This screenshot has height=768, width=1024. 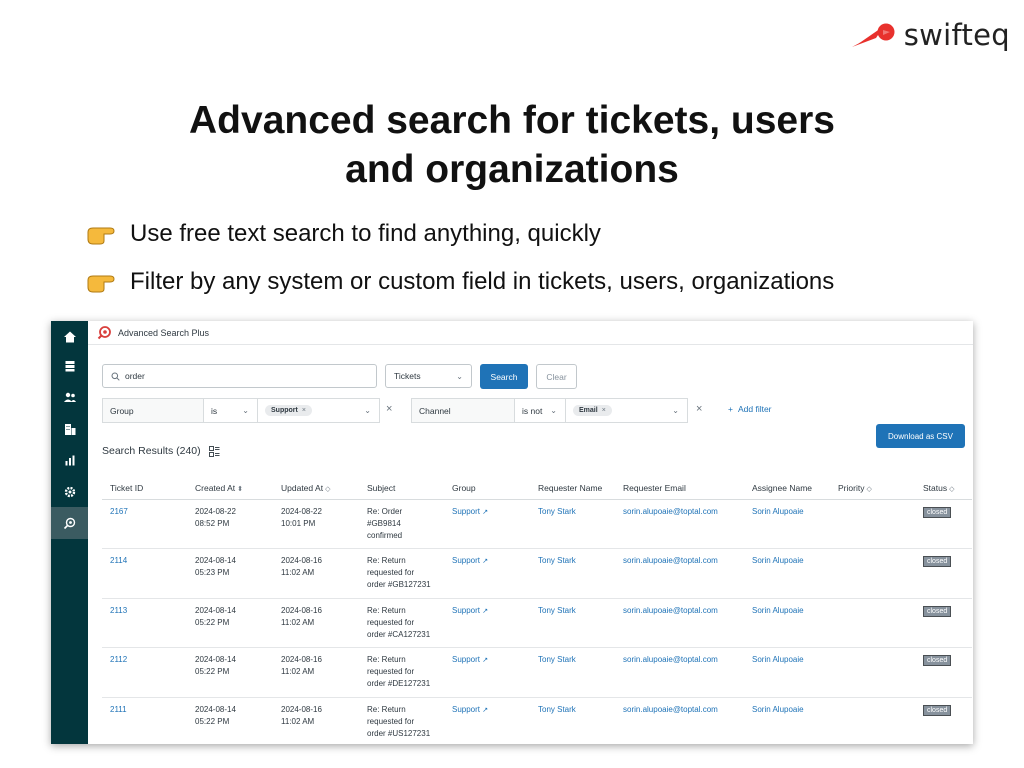 What do you see at coordinates (215, 511) in the screenshot?
I see `date: 2024-08-22` at bounding box center [215, 511].